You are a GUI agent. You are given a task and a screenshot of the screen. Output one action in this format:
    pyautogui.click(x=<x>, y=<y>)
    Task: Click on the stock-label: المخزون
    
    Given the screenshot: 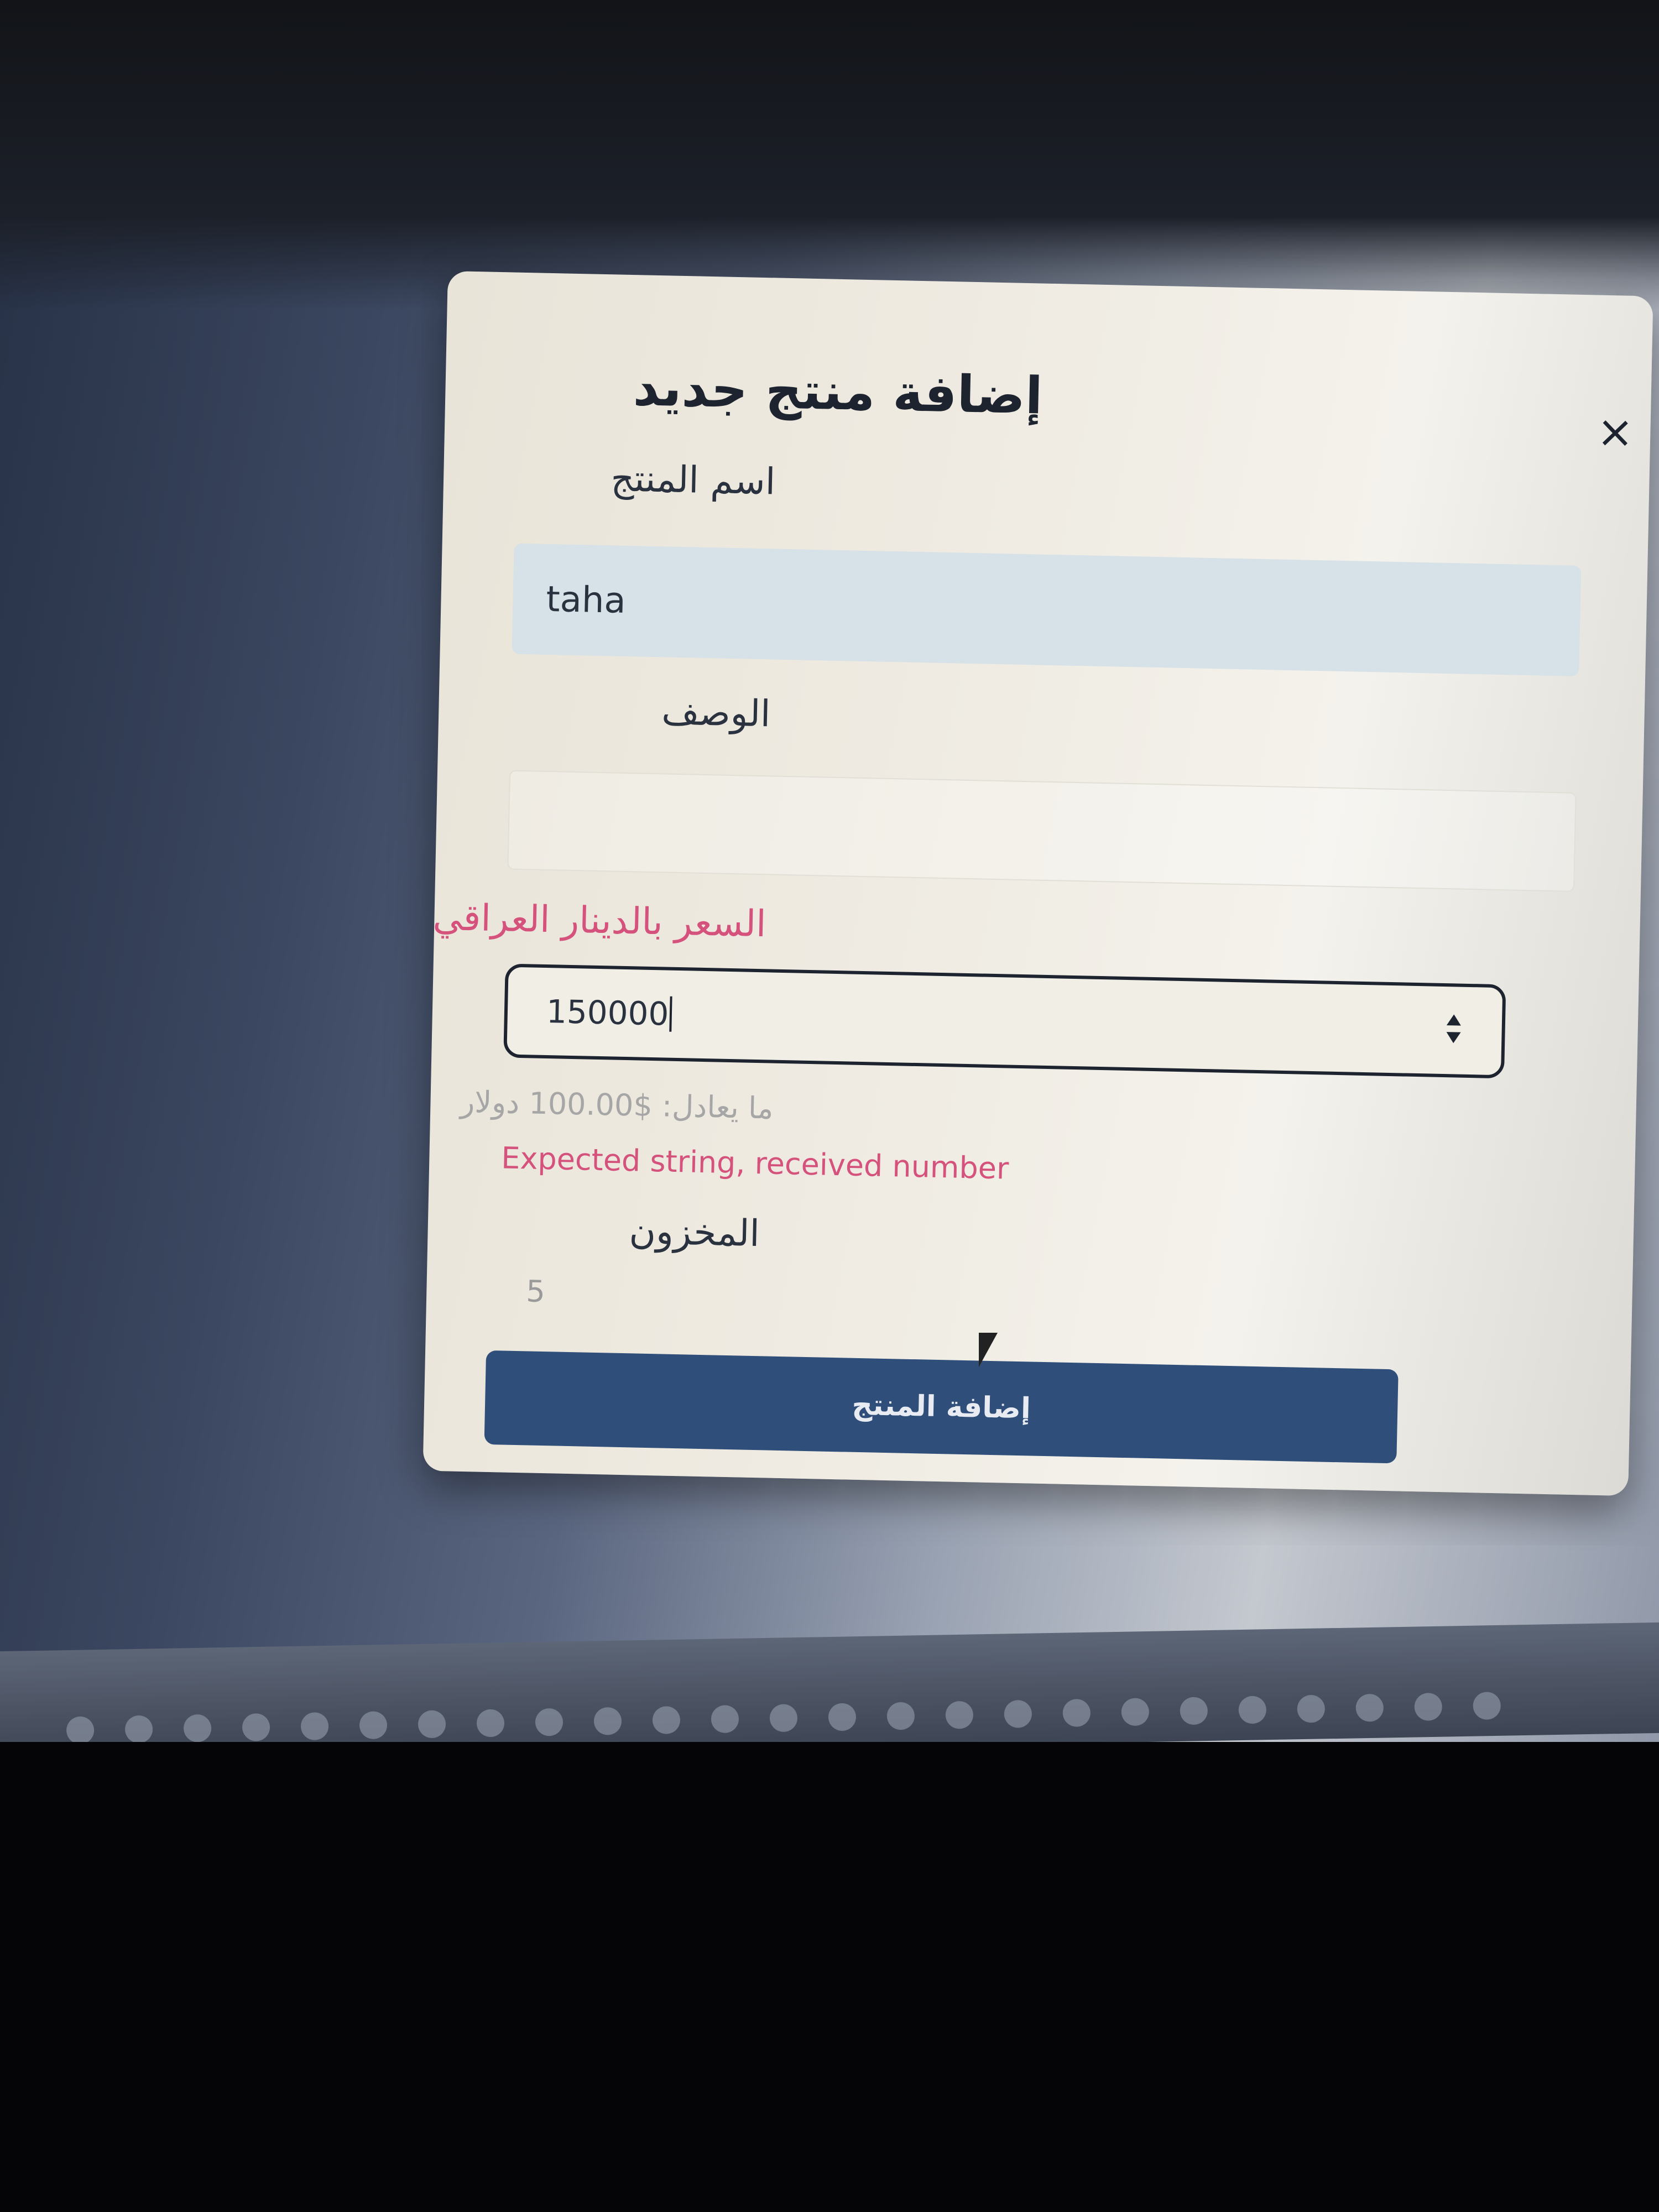 What is the action you would take?
    pyautogui.click(x=694, y=1232)
    